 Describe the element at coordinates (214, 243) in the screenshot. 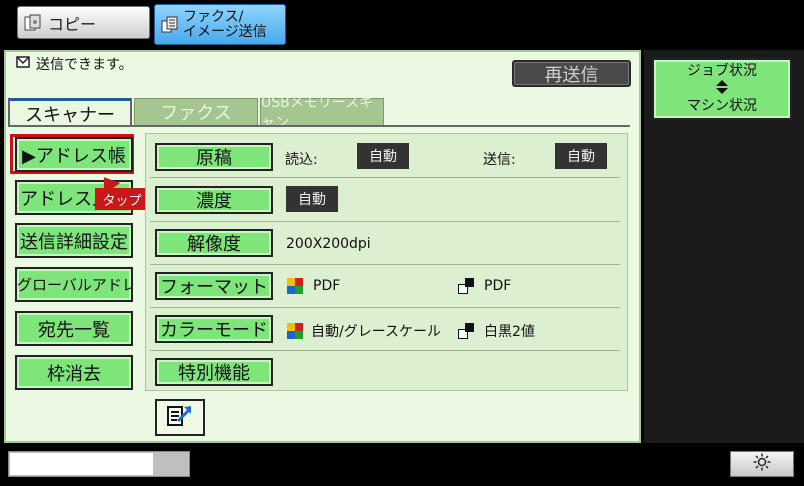

I see `resolution-button: 解像度` at that location.